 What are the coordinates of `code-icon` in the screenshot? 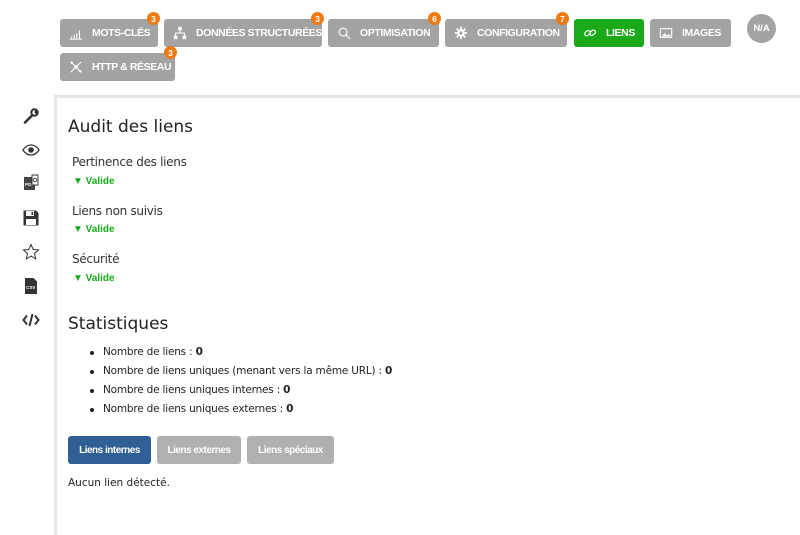 It's located at (31, 320).